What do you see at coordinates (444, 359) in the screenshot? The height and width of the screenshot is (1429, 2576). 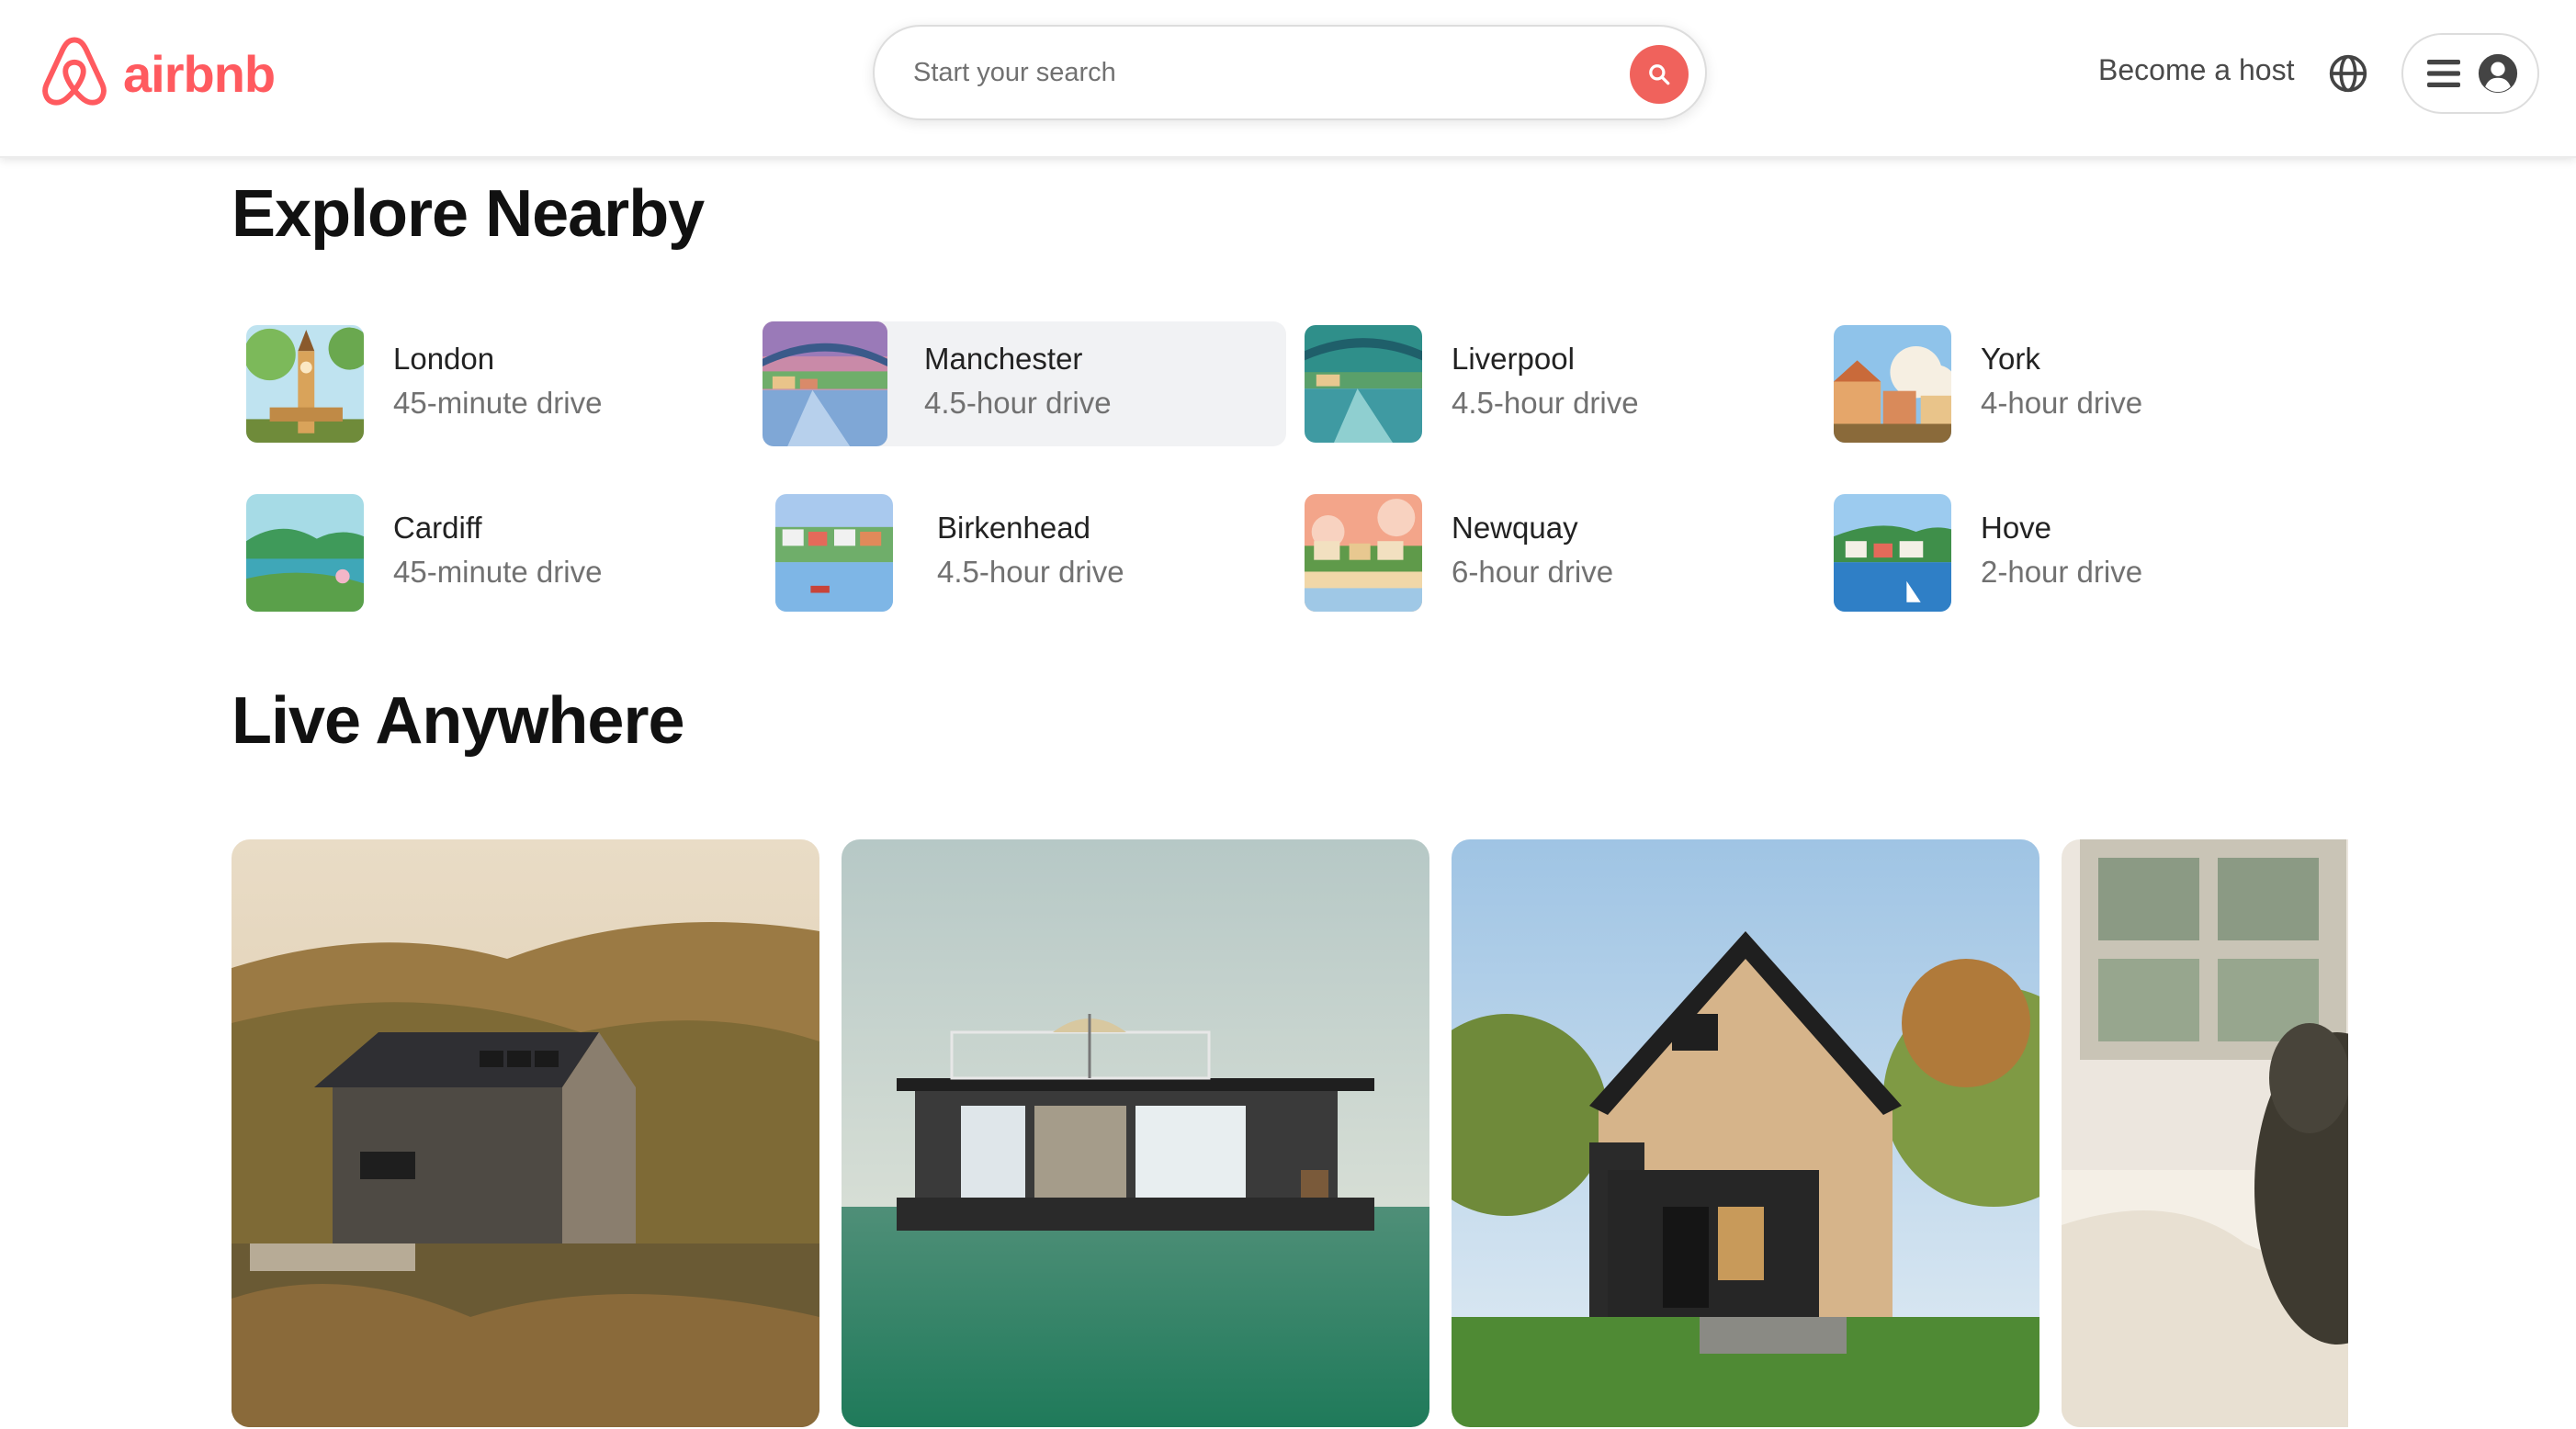 I see `place-name: London` at bounding box center [444, 359].